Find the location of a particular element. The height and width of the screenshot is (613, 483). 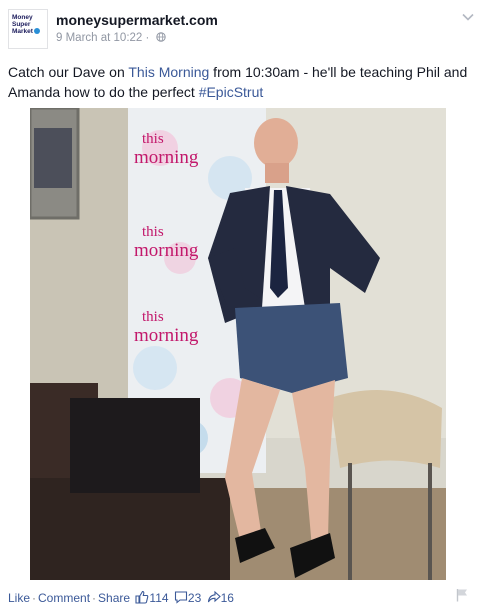

comments-count: 23 is located at coordinates (189, 598).